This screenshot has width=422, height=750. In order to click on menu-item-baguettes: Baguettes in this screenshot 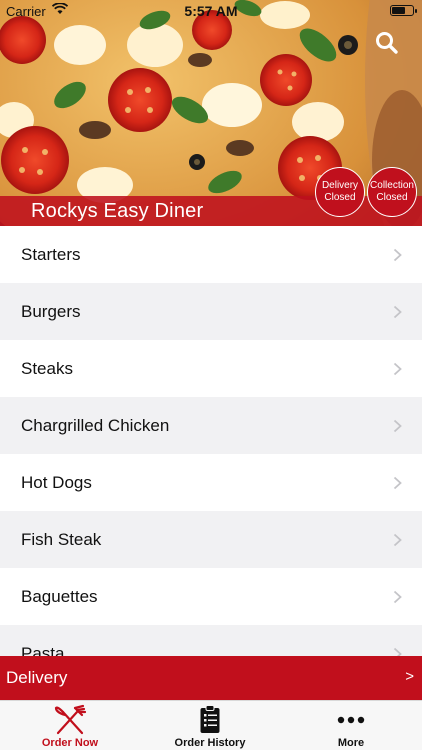, I will do `click(211, 596)`.